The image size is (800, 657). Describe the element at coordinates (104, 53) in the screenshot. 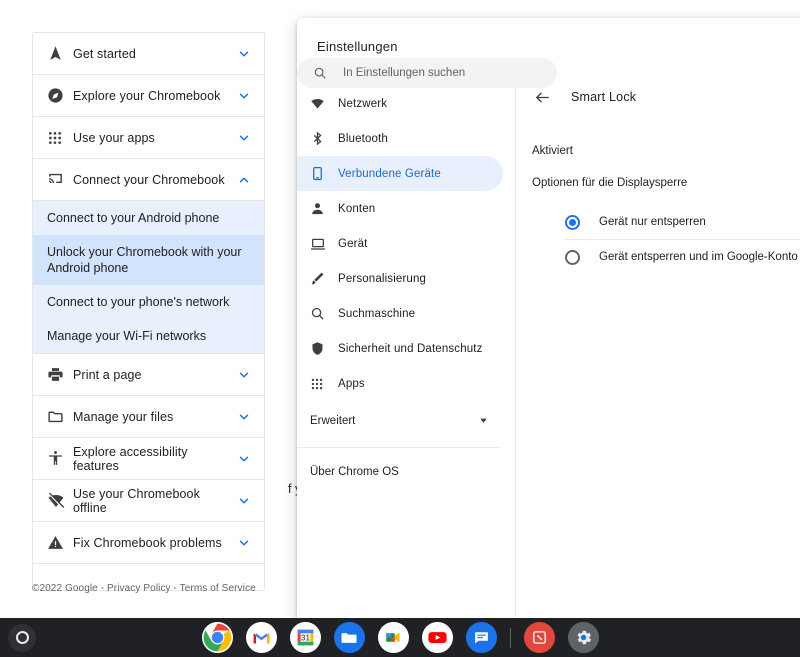

I see `help-section-label: Get started` at that location.